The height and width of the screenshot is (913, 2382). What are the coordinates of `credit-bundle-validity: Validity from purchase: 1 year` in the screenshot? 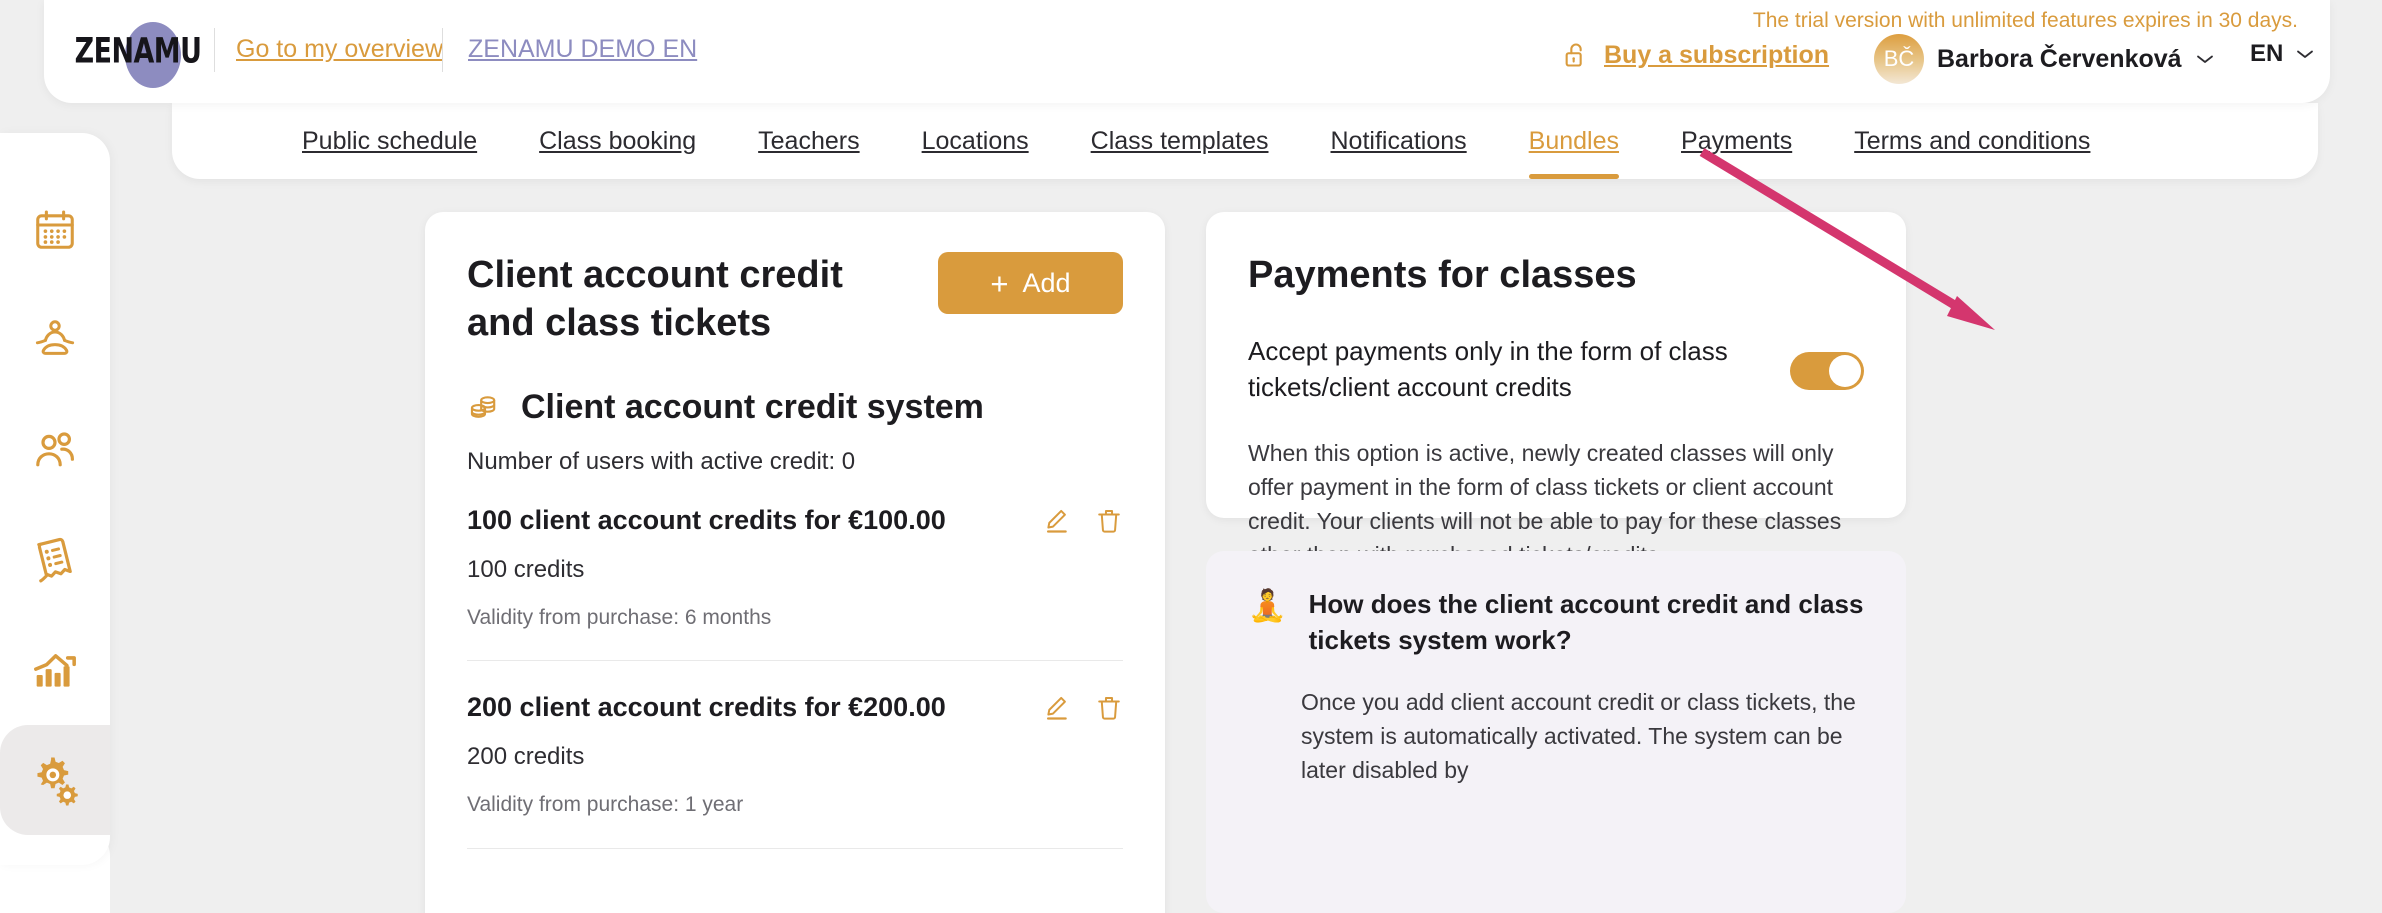 It's located at (605, 804).